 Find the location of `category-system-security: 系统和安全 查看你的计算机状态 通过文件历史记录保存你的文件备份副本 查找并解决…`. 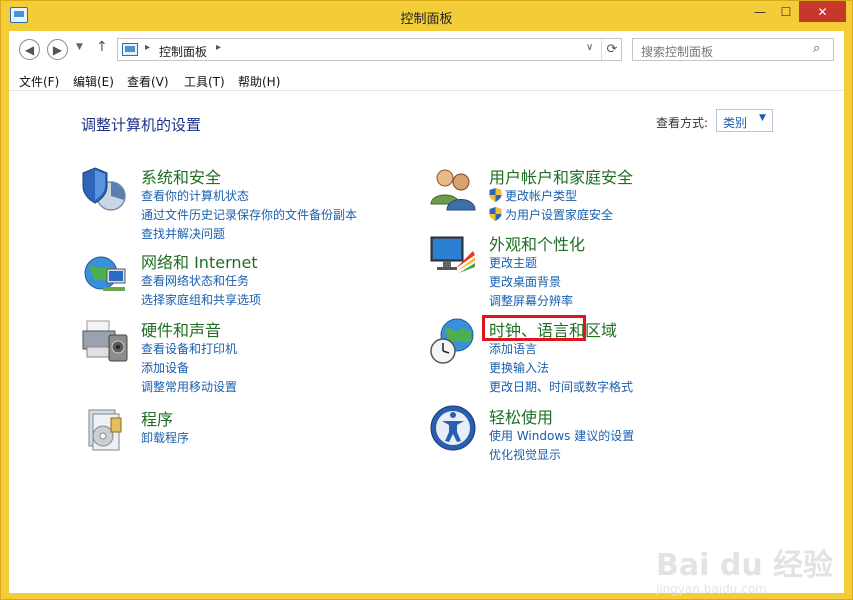

category-system-security: 系统和安全 查看你的计算机状态 通过文件历史记录保存你的文件备份副本 查找并解决… is located at coordinates (231, 202).